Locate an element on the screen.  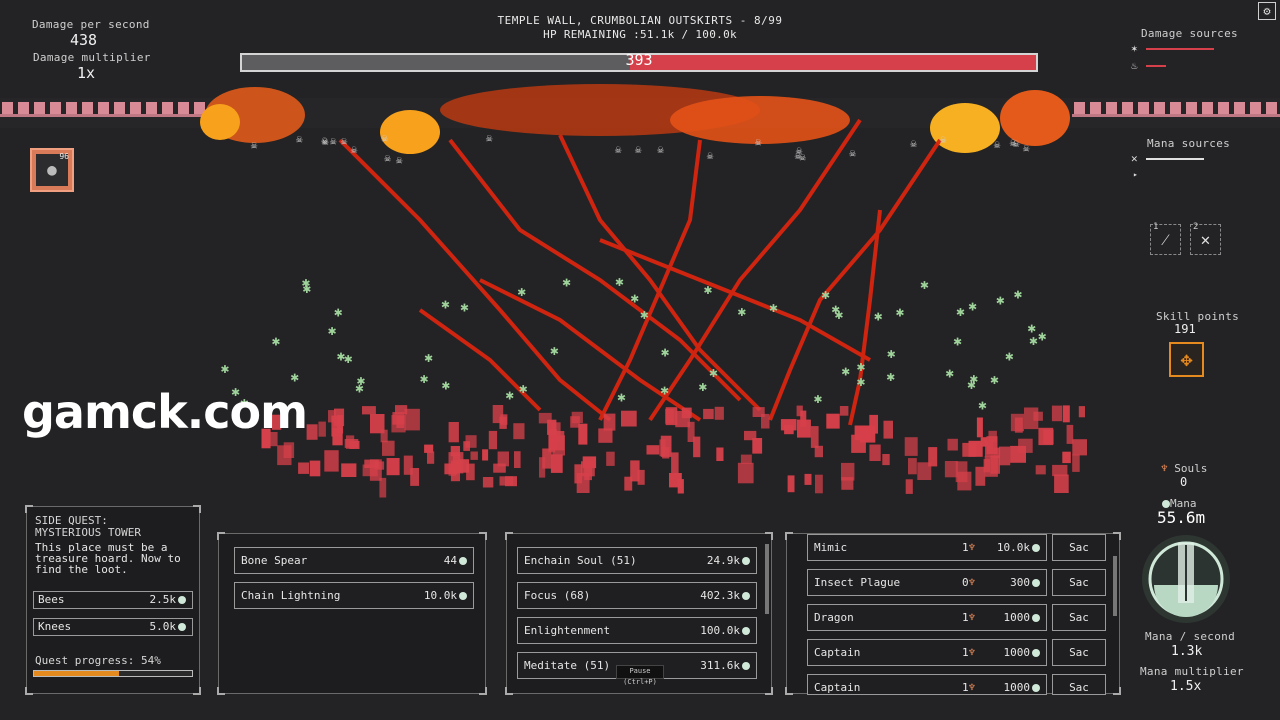
dps-value: 438 is located at coordinates (84, 40).